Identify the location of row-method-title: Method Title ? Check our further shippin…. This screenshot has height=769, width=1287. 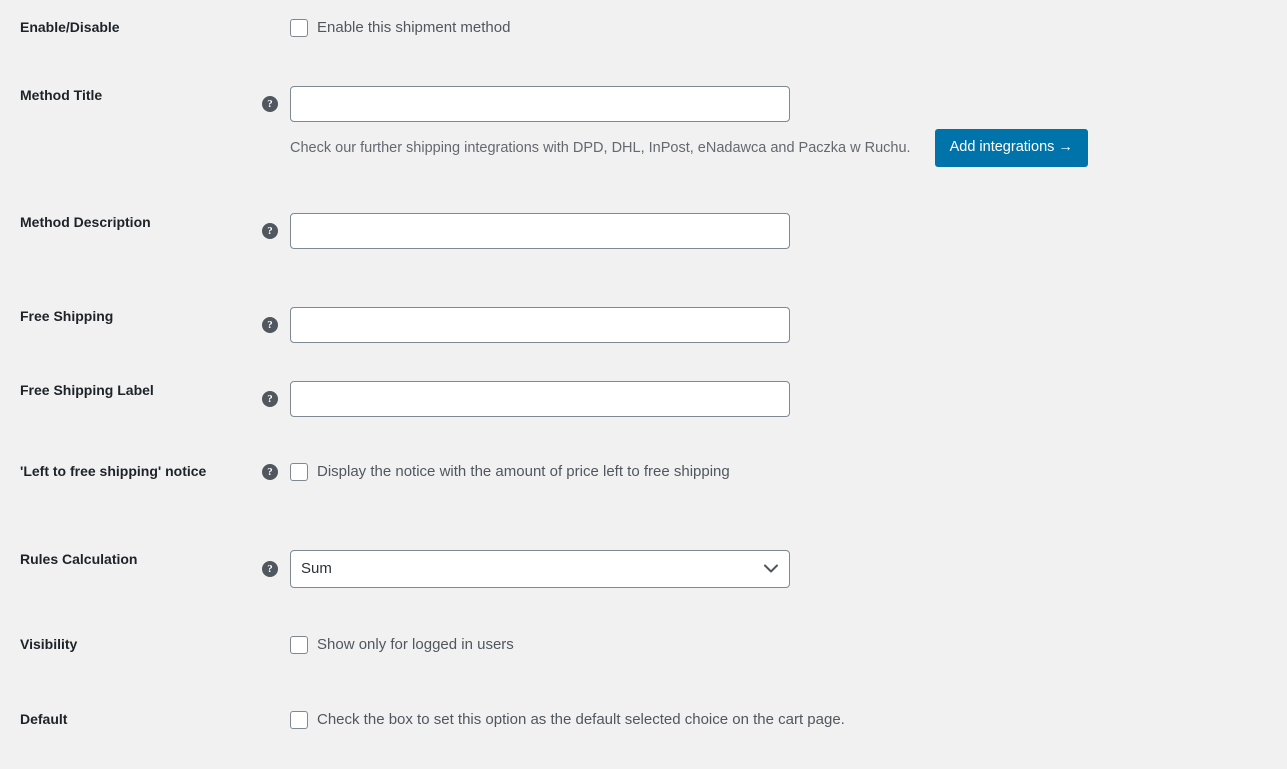
(643, 126).